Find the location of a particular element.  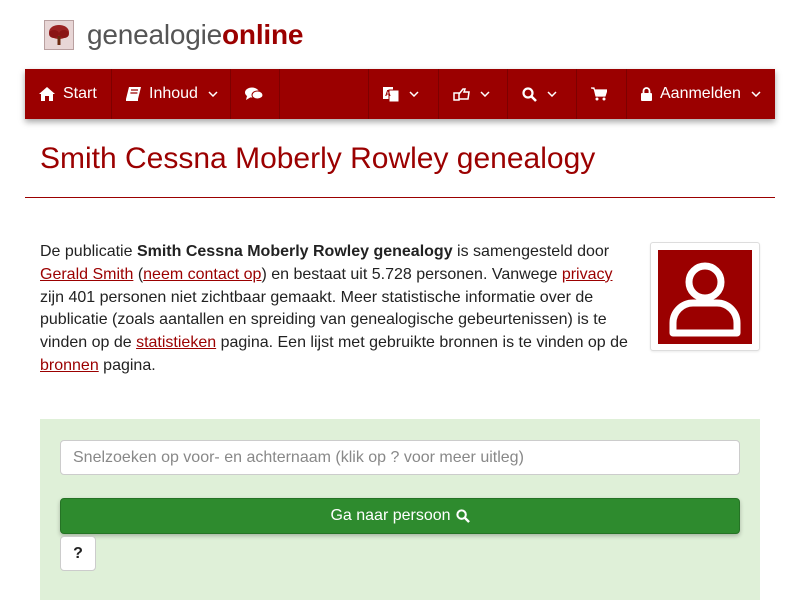

sources-link: bronnen is located at coordinates (69, 365).